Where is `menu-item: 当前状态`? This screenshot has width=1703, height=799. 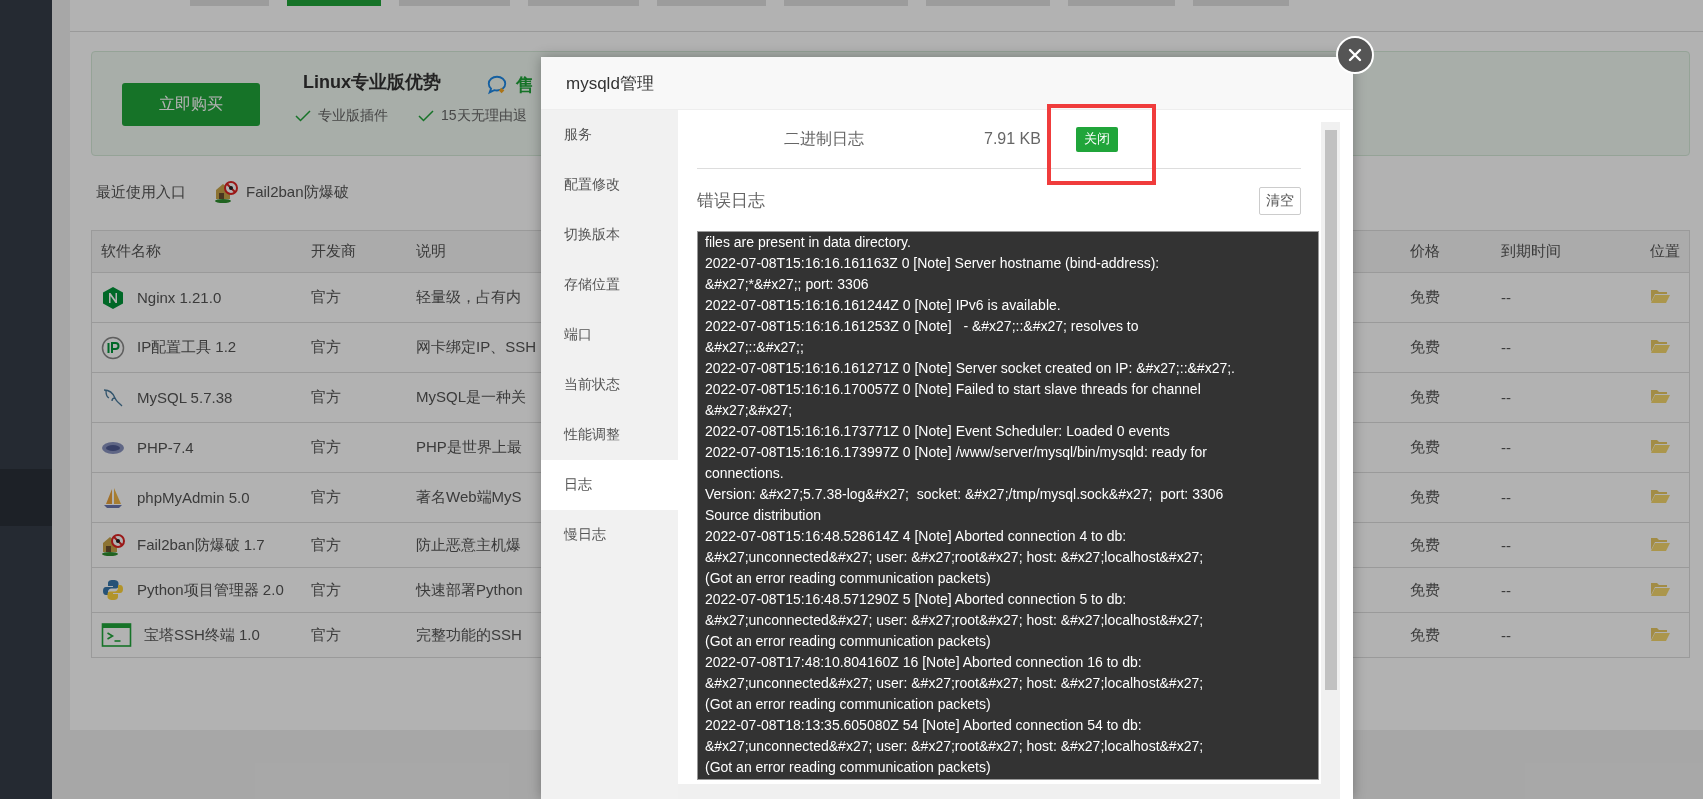 menu-item: 当前状态 is located at coordinates (609, 385).